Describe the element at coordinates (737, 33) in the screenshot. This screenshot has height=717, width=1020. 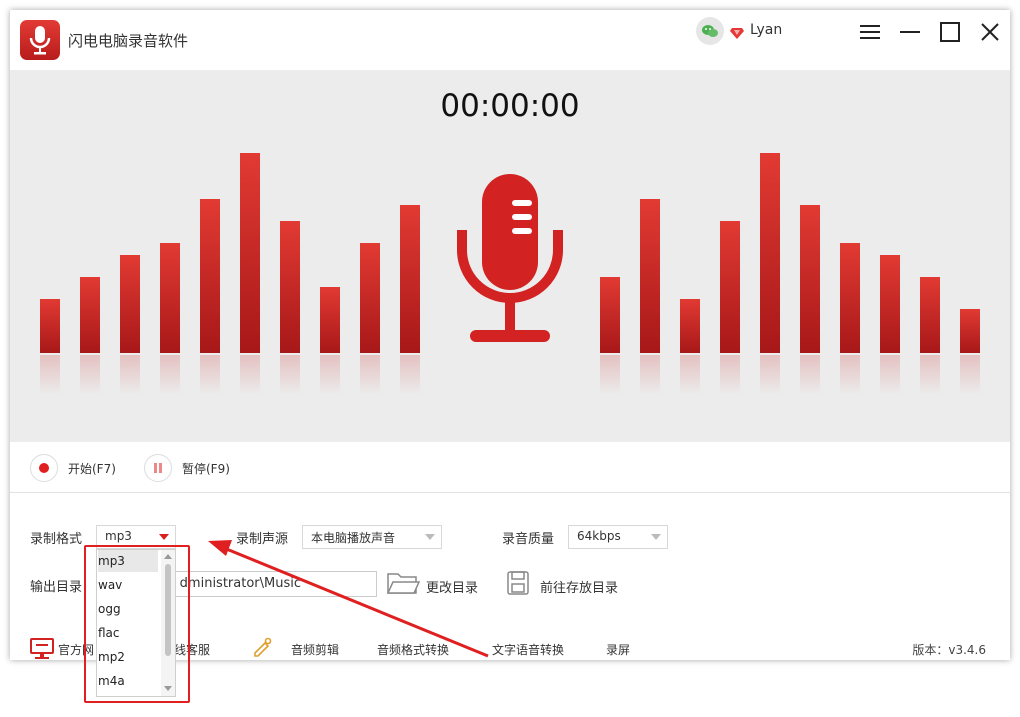
I see `vip-gem-icon` at that location.